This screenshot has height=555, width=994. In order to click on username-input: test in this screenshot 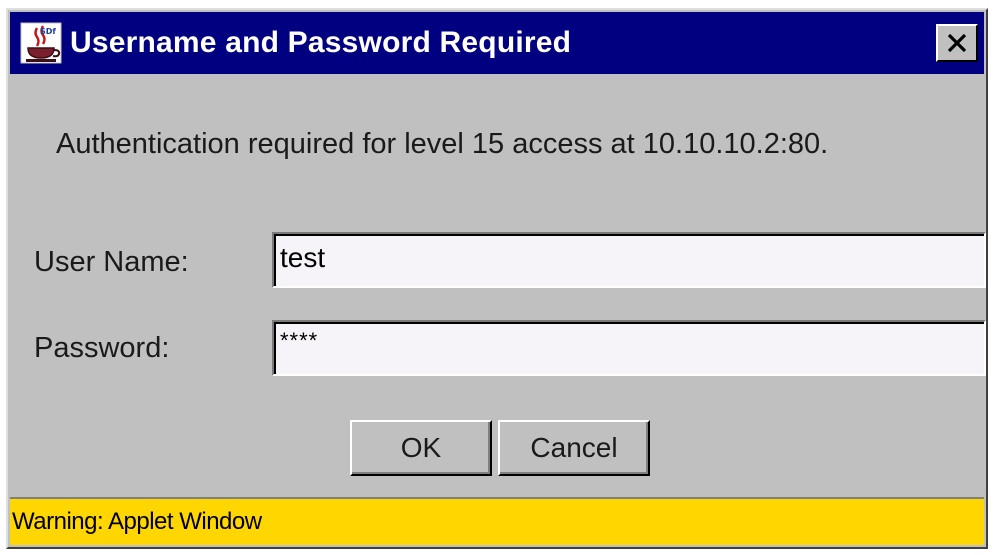, I will do `click(629, 260)`.